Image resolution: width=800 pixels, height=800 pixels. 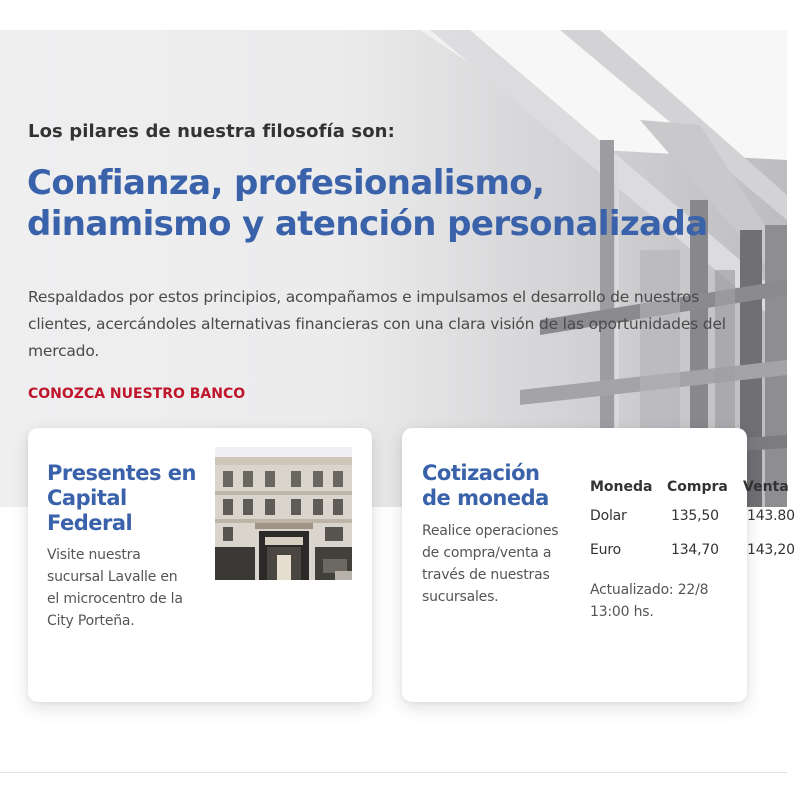 I want to click on row-euro-sell: 143,20, so click(x=771, y=550).